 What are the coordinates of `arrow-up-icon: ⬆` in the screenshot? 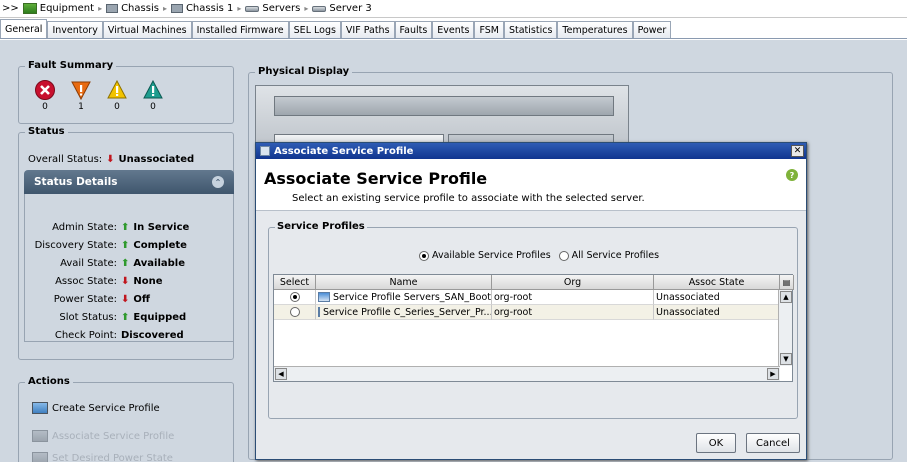 It's located at (125, 263).